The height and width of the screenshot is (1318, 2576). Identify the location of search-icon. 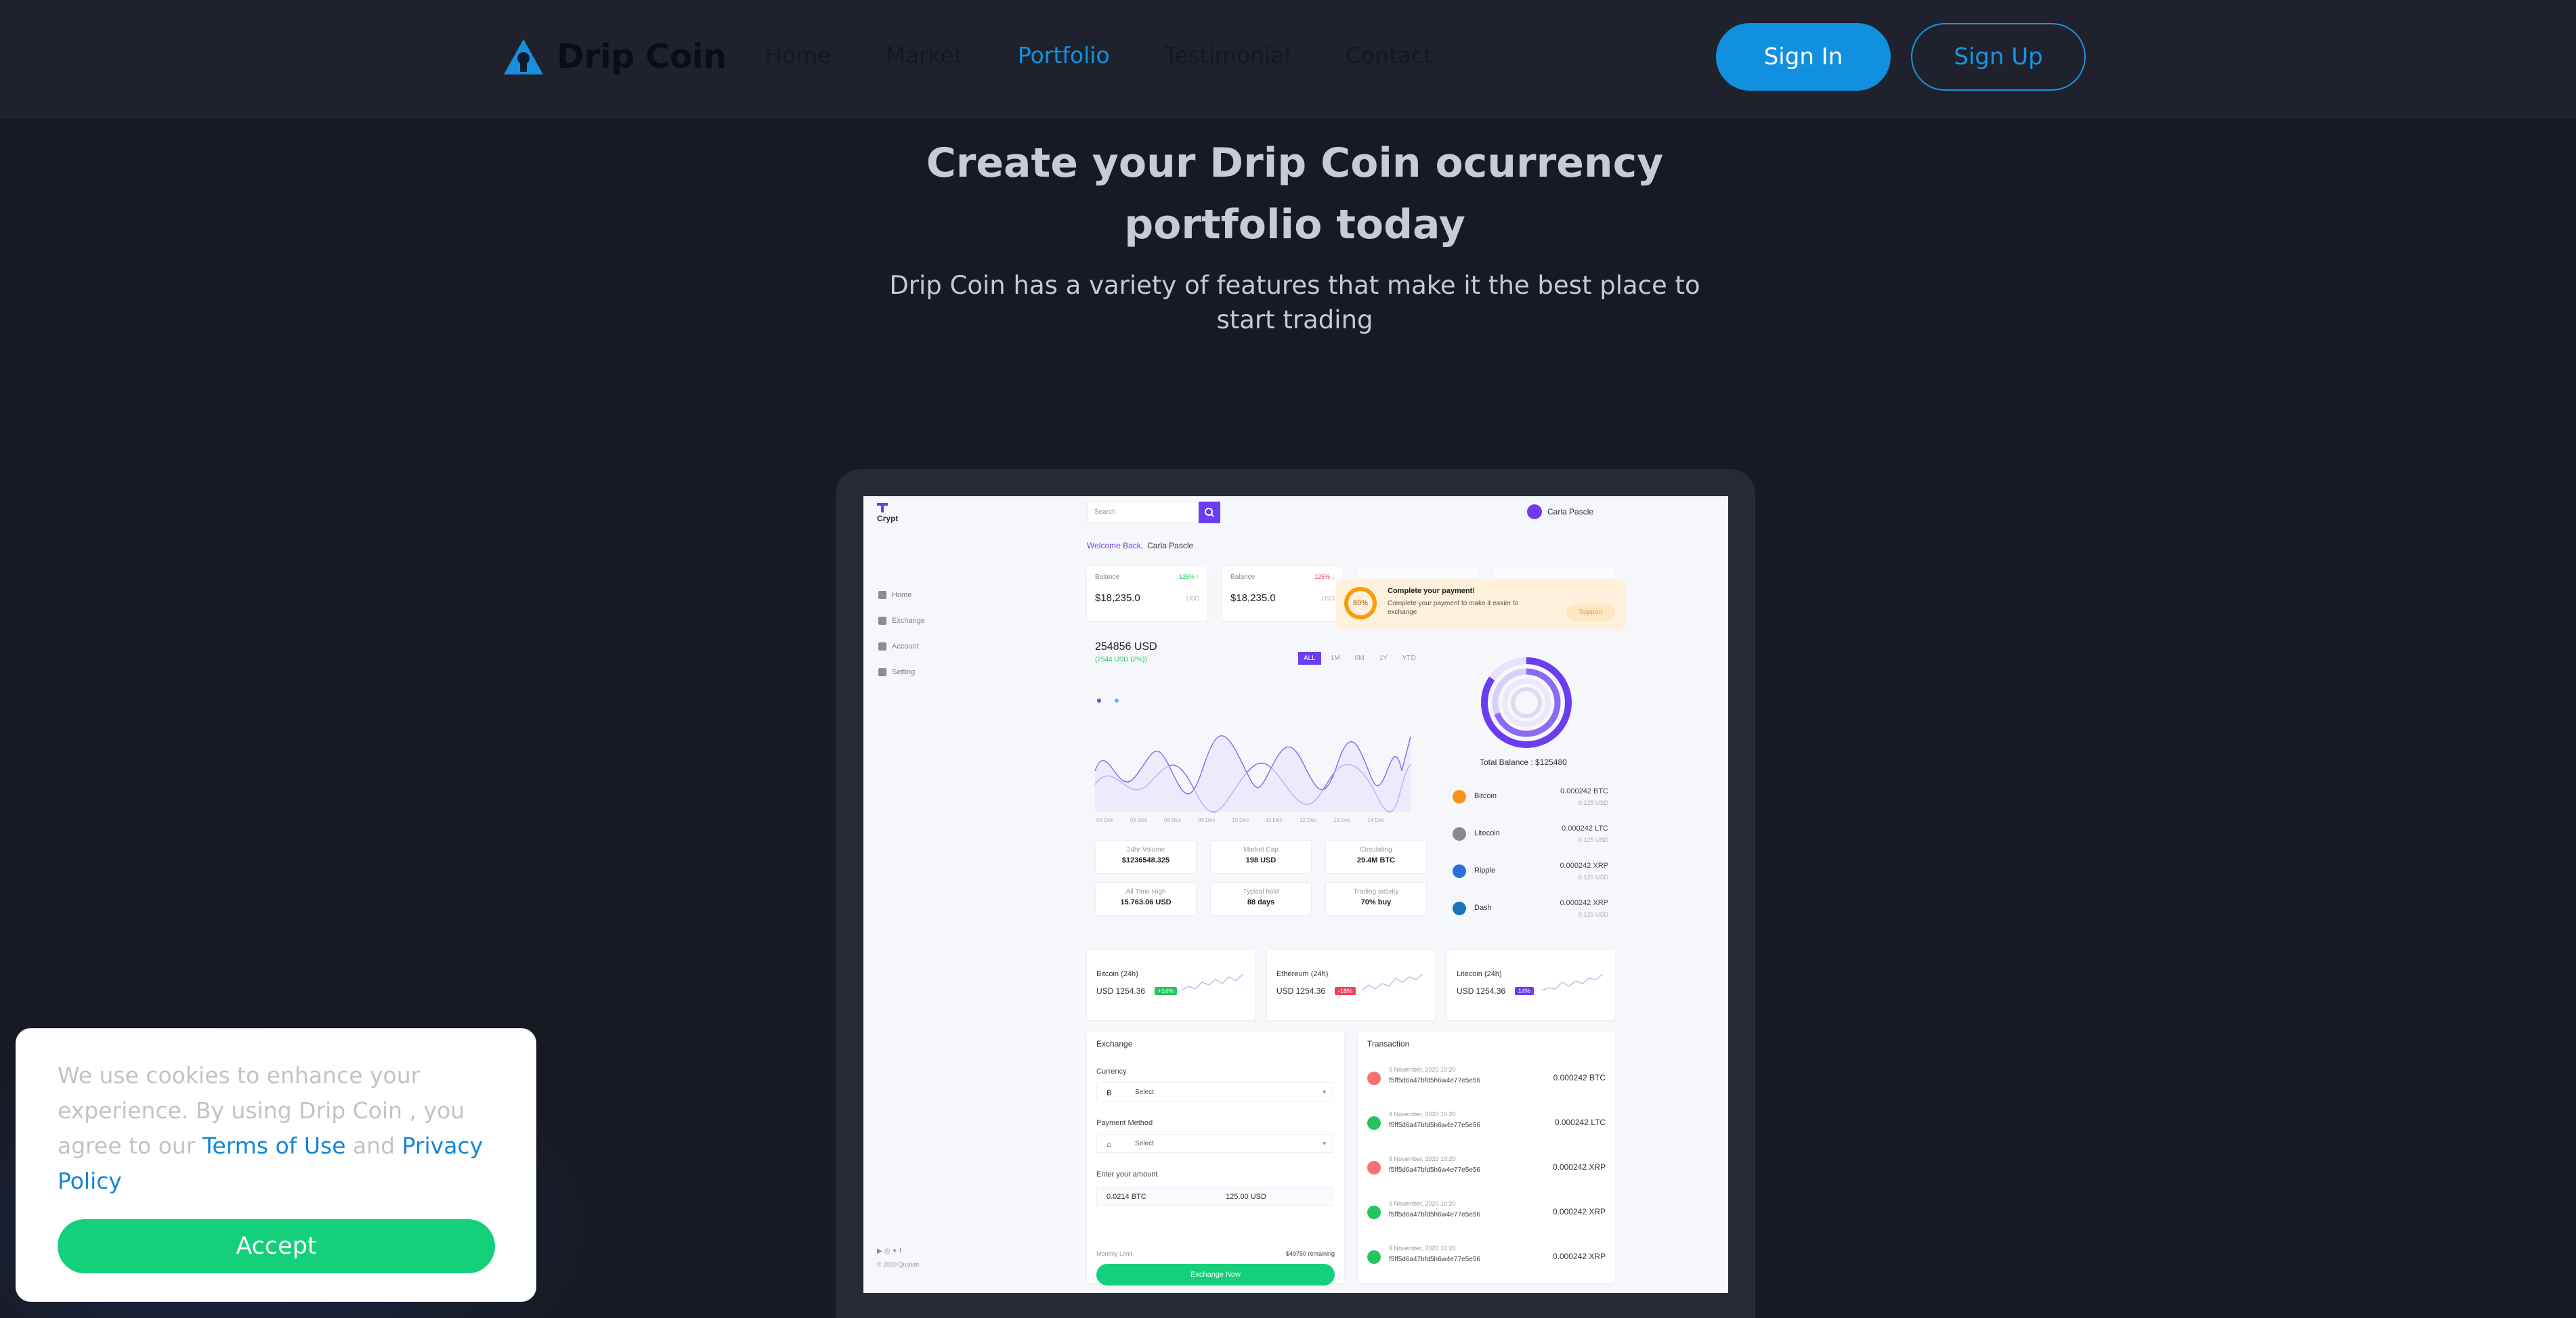
(1209, 512).